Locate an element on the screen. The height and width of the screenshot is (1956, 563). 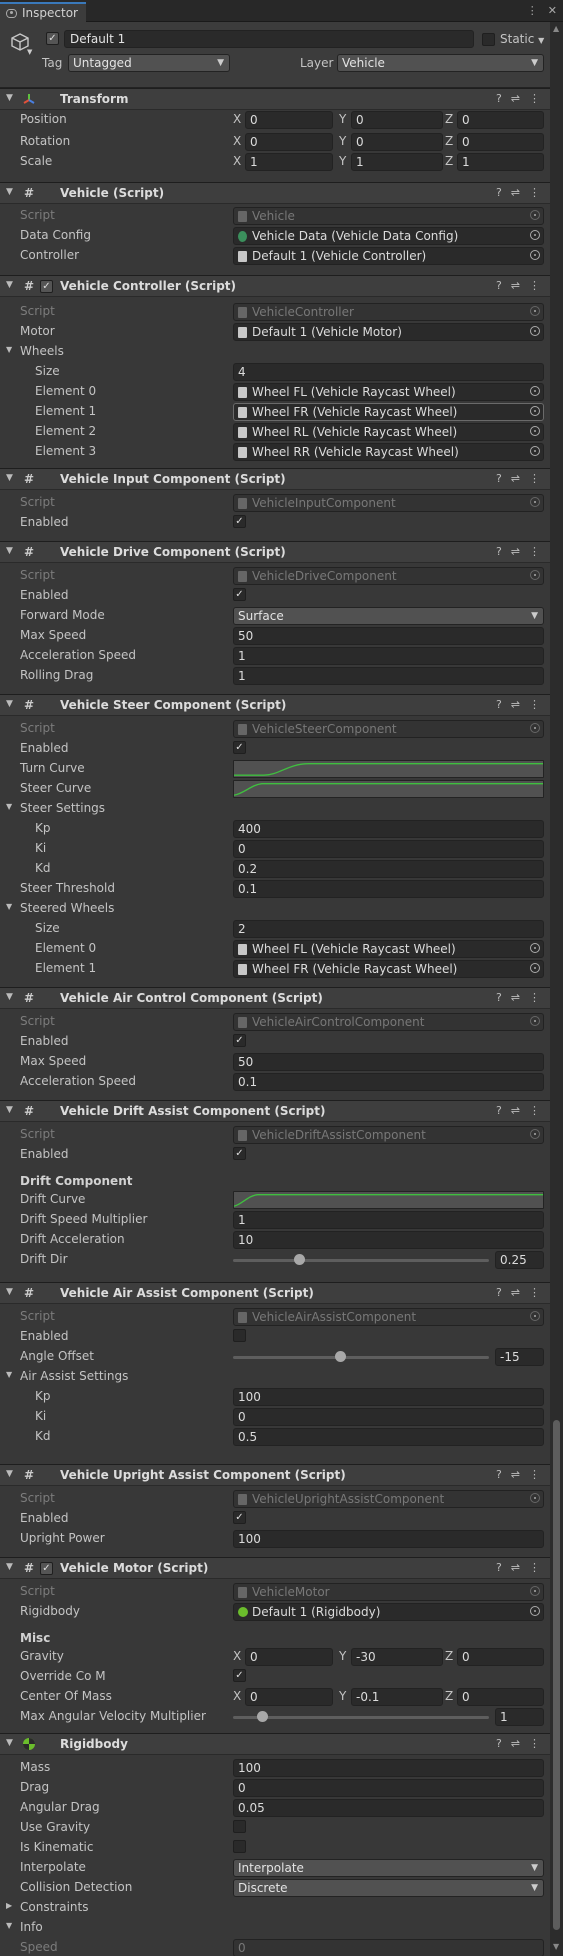
drift-curve-field is located at coordinates (388, 1200).